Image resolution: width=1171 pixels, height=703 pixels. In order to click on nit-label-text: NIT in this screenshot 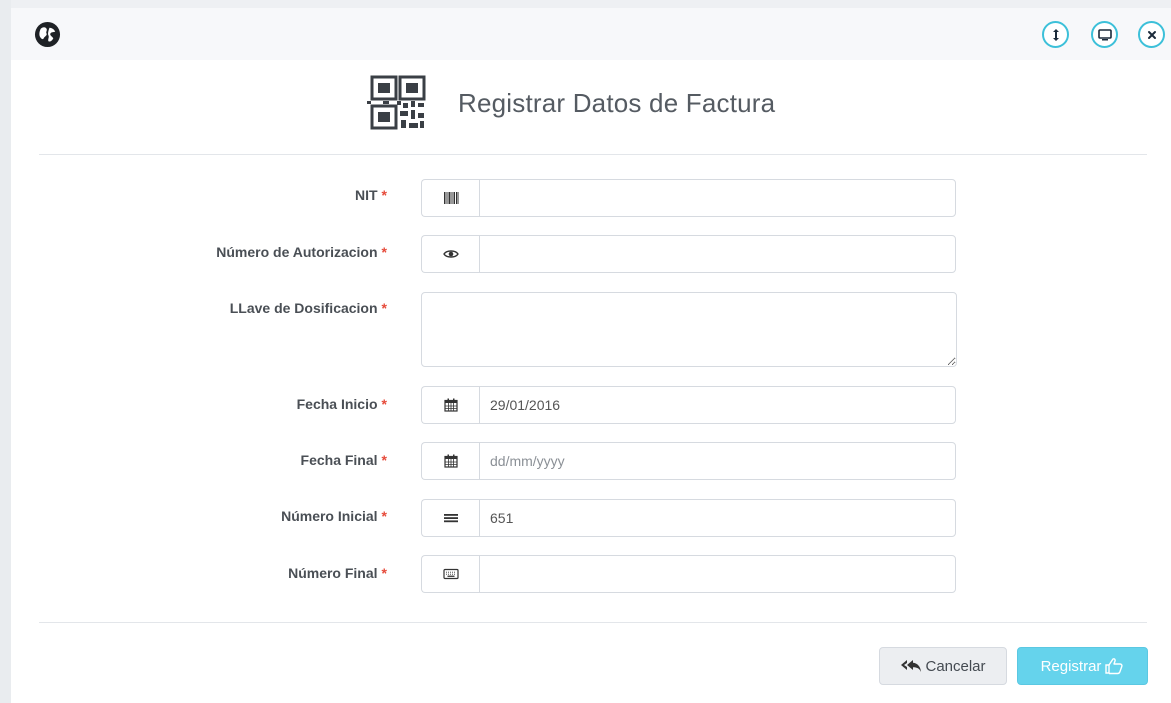, I will do `click(366, 195)`.